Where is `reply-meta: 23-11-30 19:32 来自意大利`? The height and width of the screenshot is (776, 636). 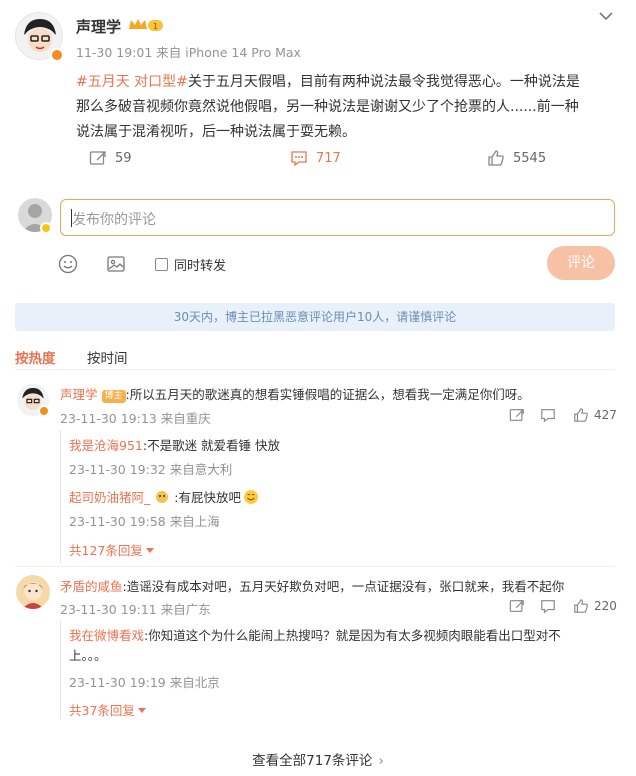
reply-meta: 23-11-30 19:32 来自意大利 is located at coordinates (151, 469).